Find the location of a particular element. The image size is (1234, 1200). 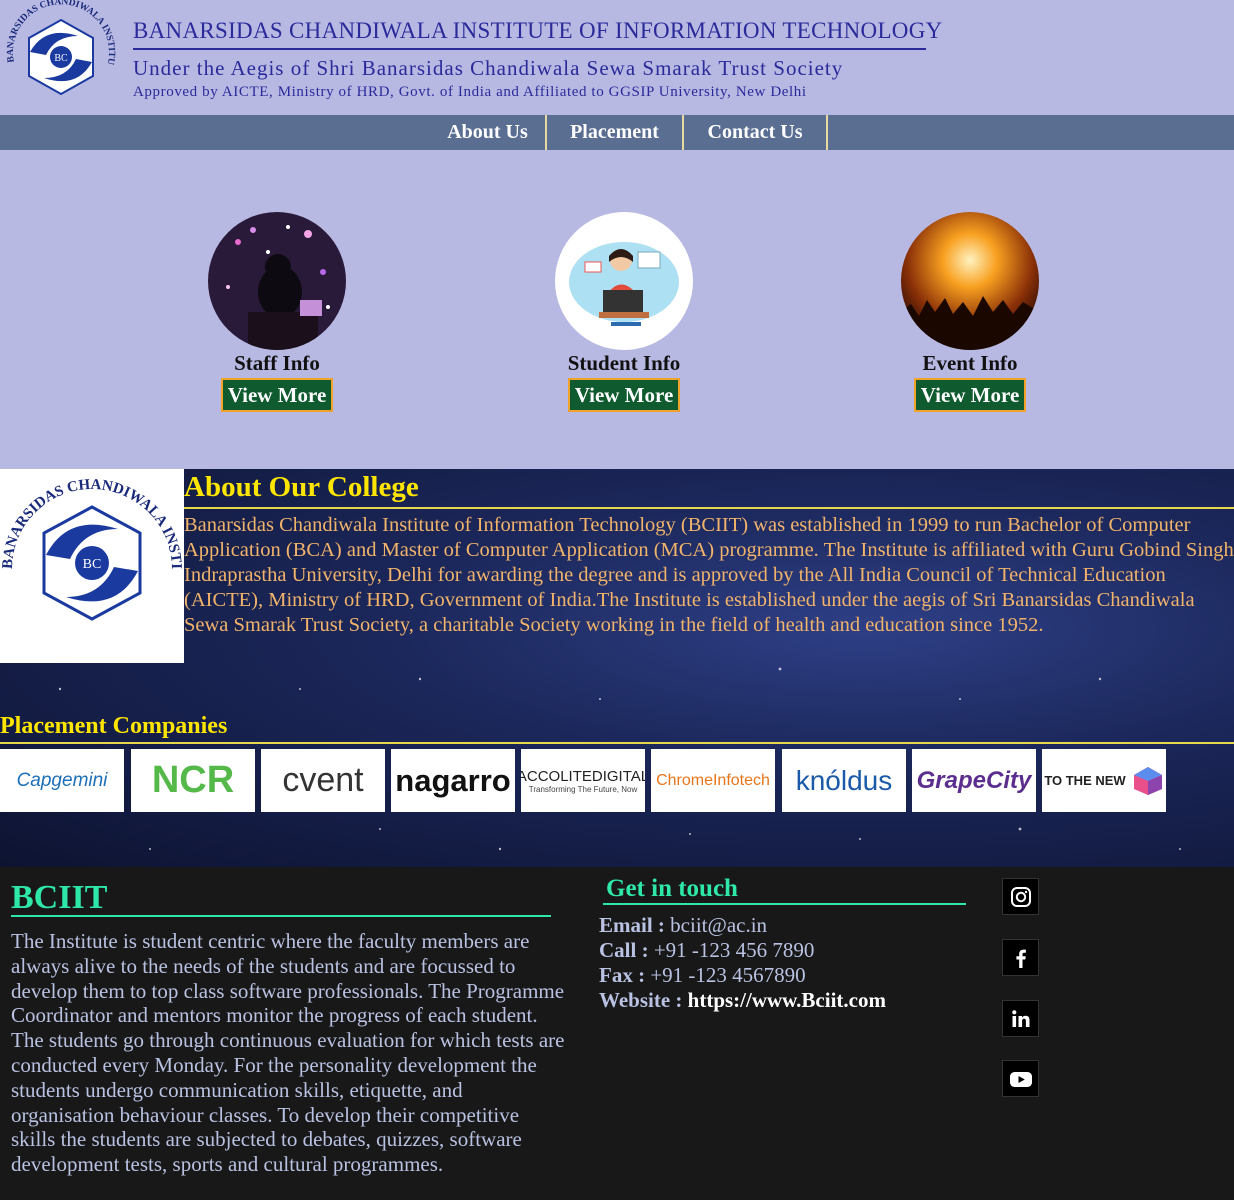

main-nav: About Us Placement Contact Us is located at coordinates (617, 132).